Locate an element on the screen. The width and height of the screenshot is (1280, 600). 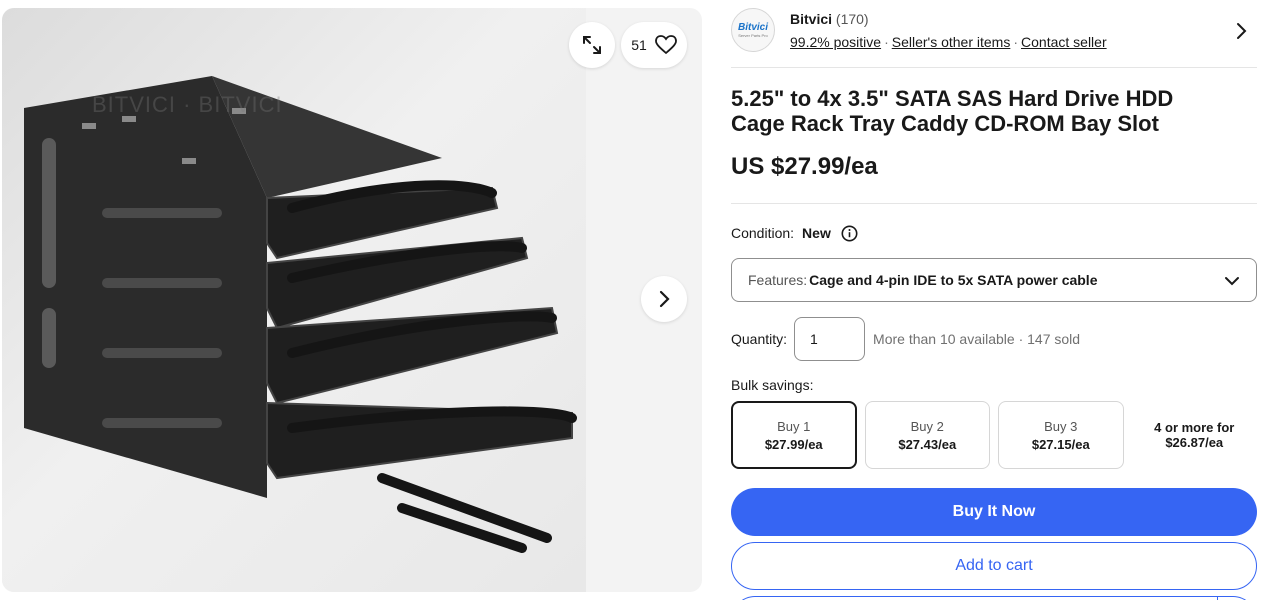
buy-it-now-button: Buy It Now is located at coordinates (994, 512).